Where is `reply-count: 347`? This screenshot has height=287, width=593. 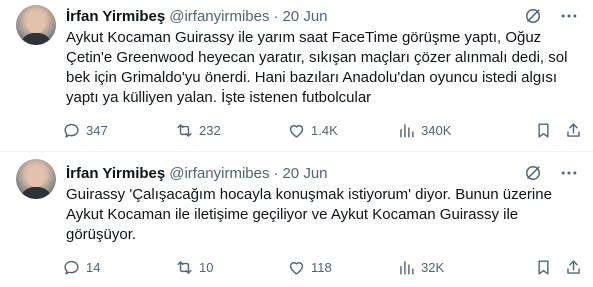
reply-count: 347 is located at coordinates (97, 130).